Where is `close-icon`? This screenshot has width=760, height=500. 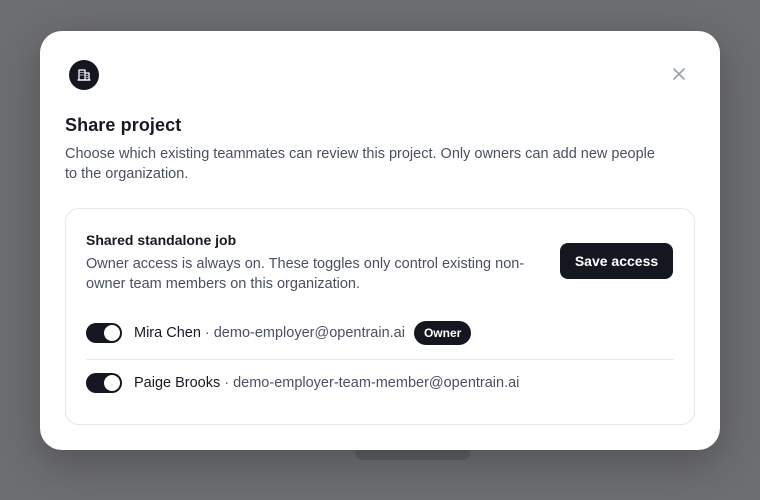
close-icon is located at coordinates (679, 74).